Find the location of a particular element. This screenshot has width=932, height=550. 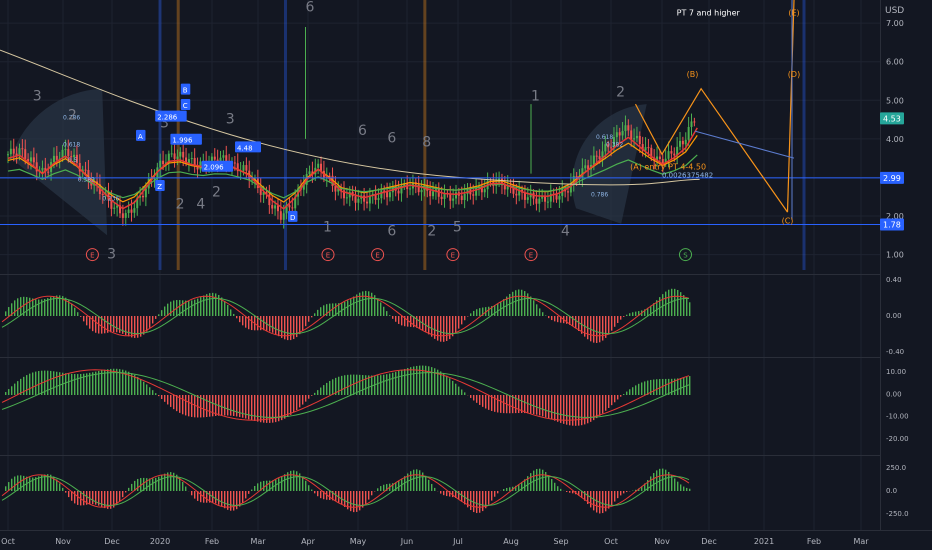

price-scale is located at coordinates (906, 265).